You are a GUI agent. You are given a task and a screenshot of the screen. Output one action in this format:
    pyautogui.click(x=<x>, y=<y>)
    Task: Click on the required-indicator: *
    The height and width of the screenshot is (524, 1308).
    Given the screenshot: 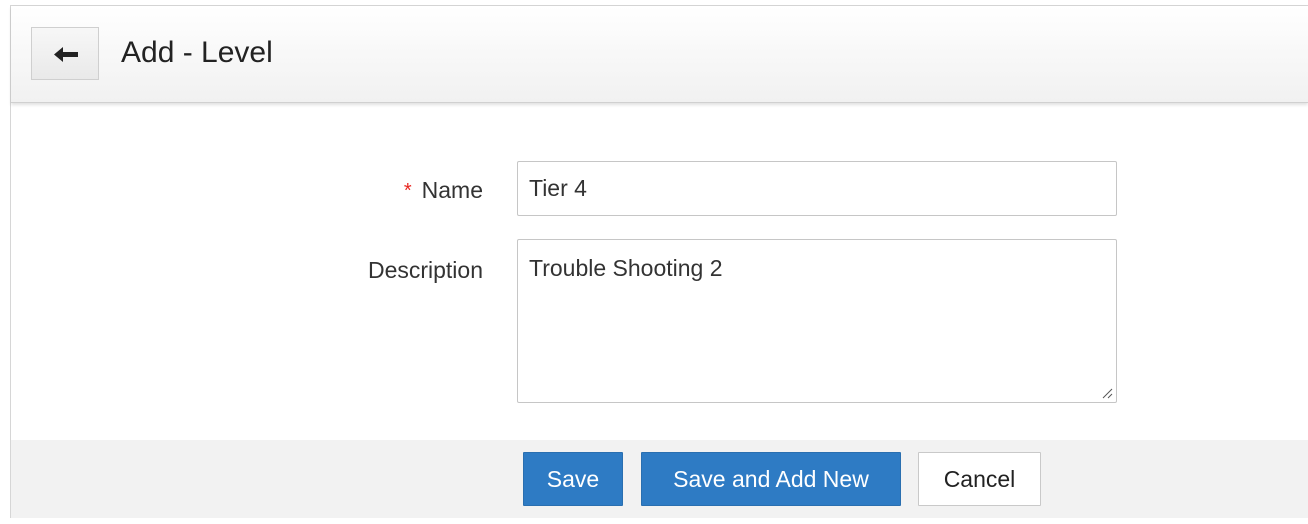 What is the action you would take?
    pyautogui.click(x=407, y=191)
    